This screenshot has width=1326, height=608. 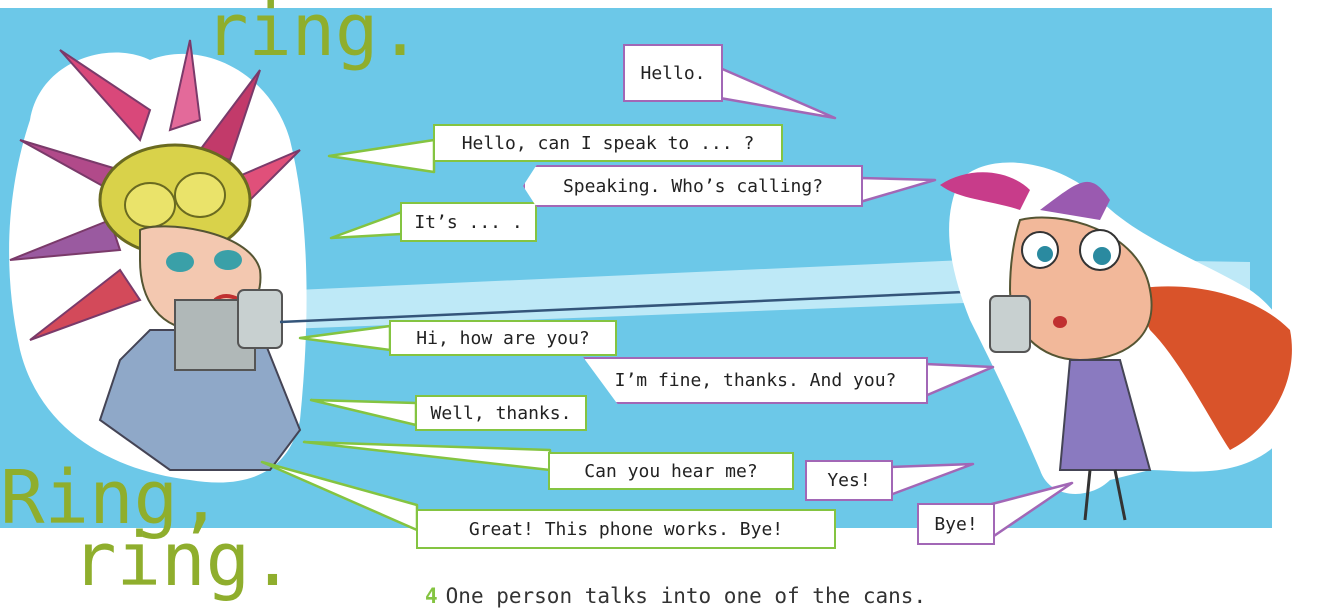 What do you see at coordinates (431, 596) in the screenshot?
I see `instruction-number: 4` at bounding box center [431, 596].